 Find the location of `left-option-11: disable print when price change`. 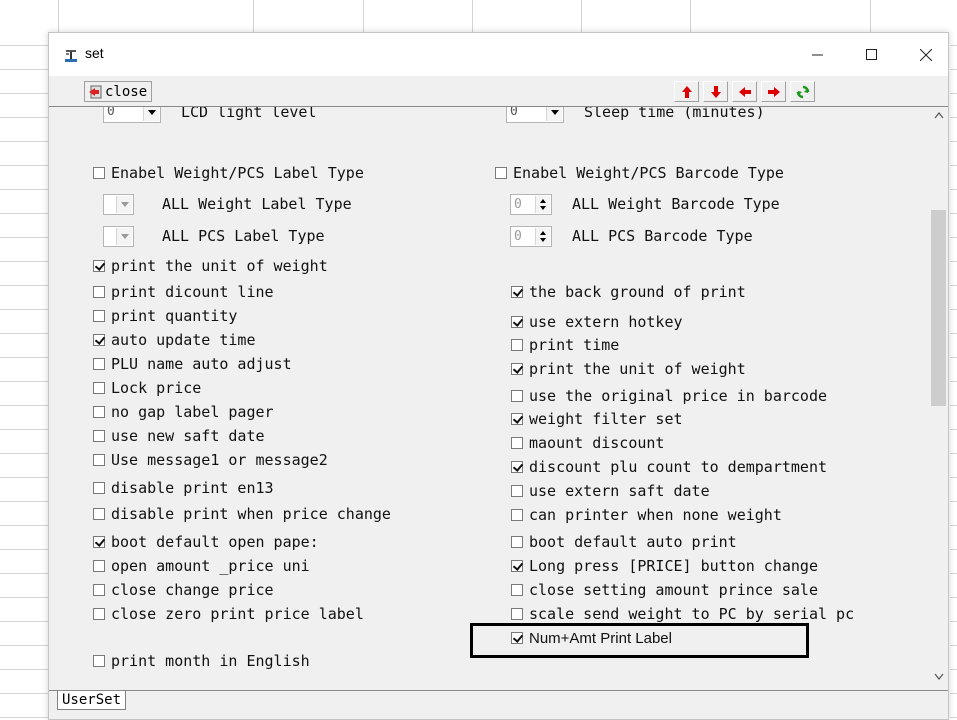

left-option-11: disable print when price change is located at coordinates (242, 514).